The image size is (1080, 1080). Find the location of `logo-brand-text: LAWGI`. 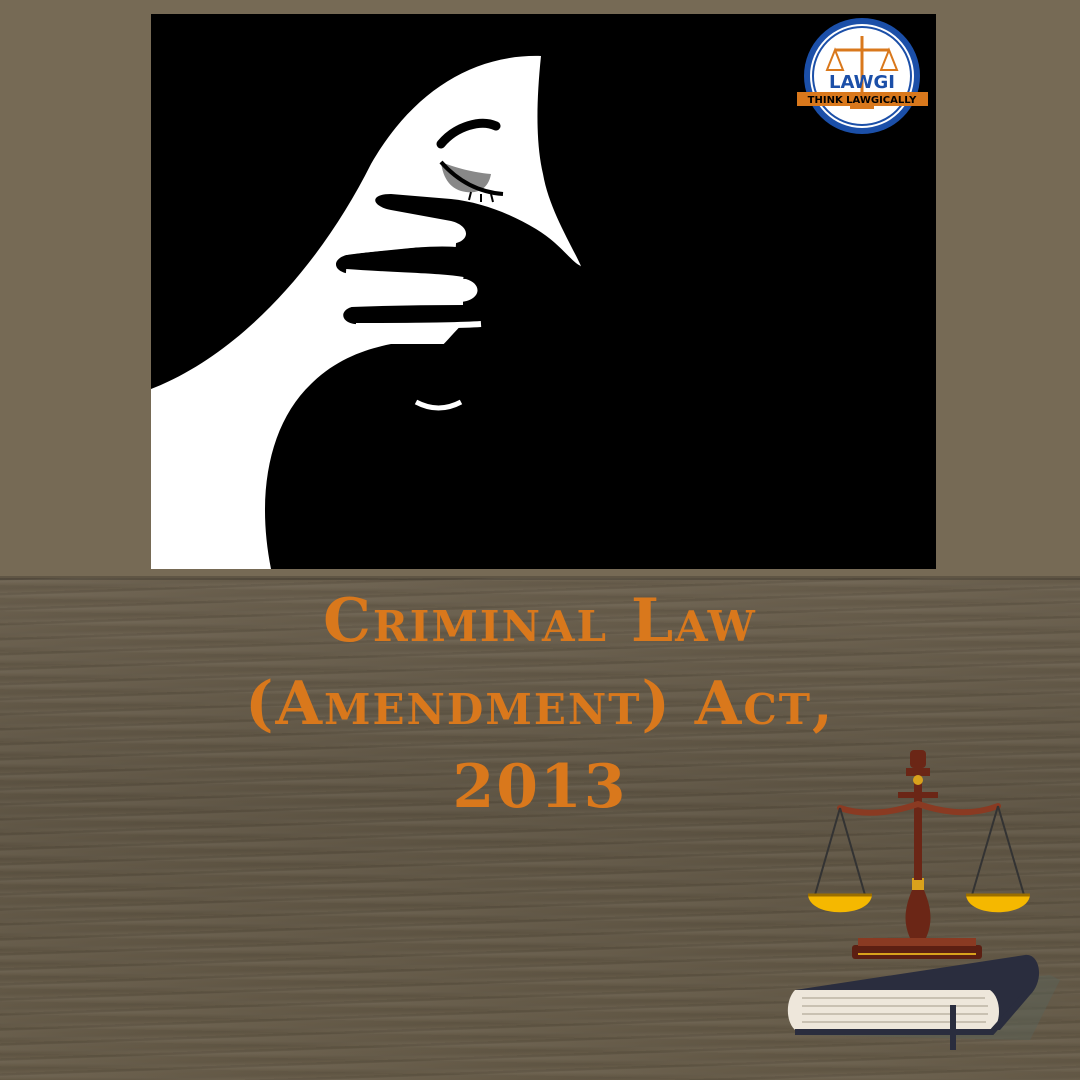

logo-brand-text: LAWGI is located at coordinates (862, 82).